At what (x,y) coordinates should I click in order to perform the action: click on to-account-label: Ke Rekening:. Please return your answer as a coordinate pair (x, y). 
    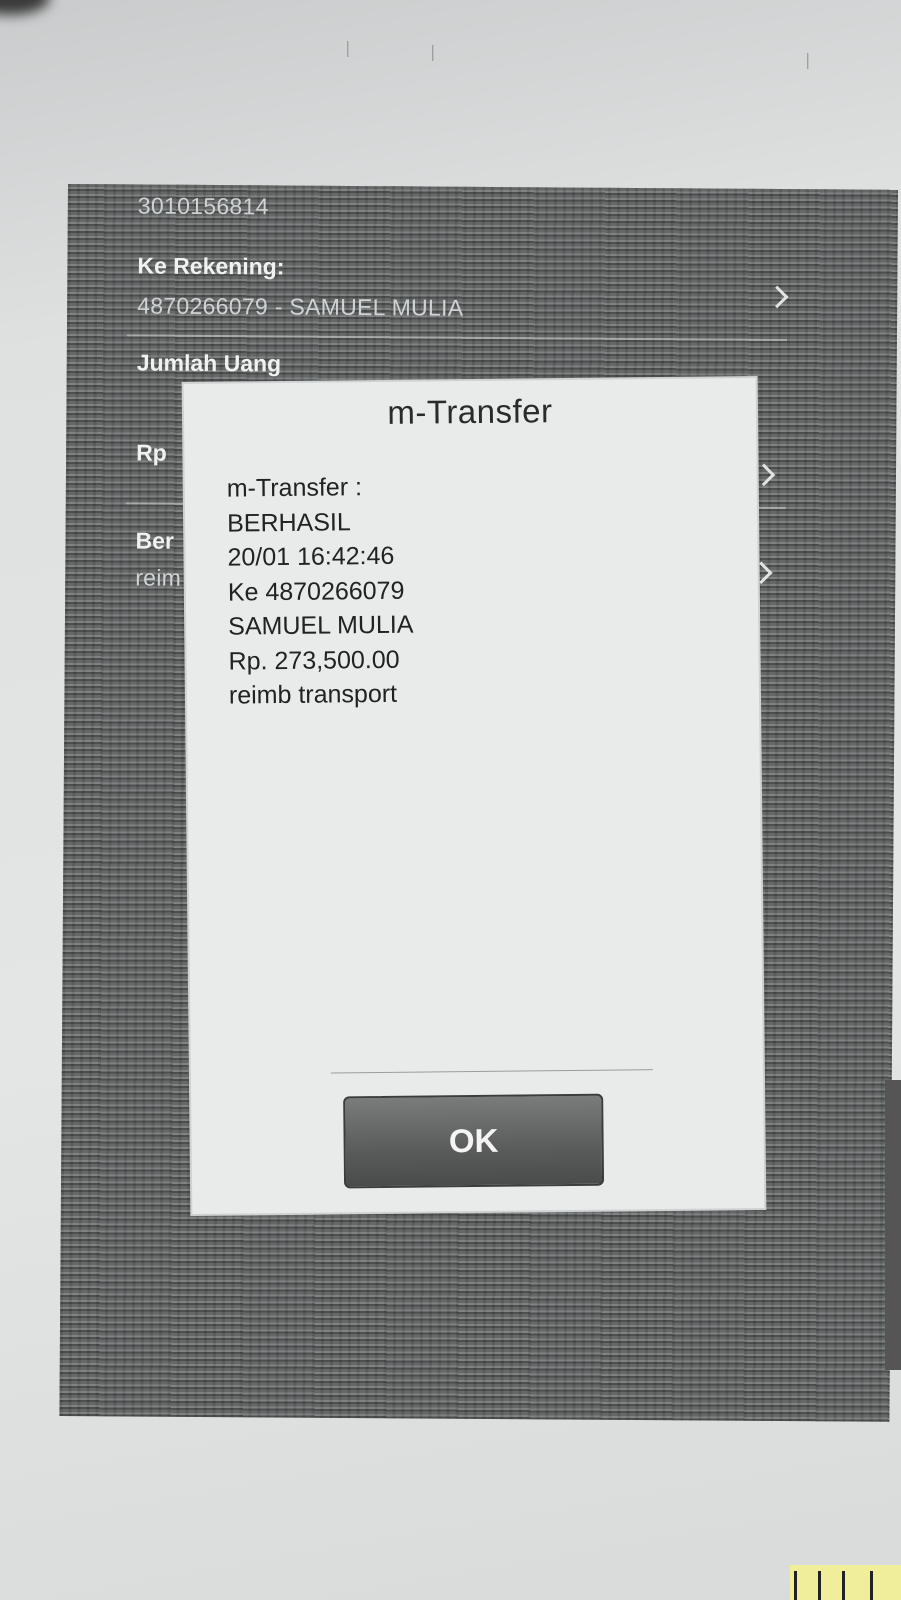
    Looking at the image, I should click on (211, 266).